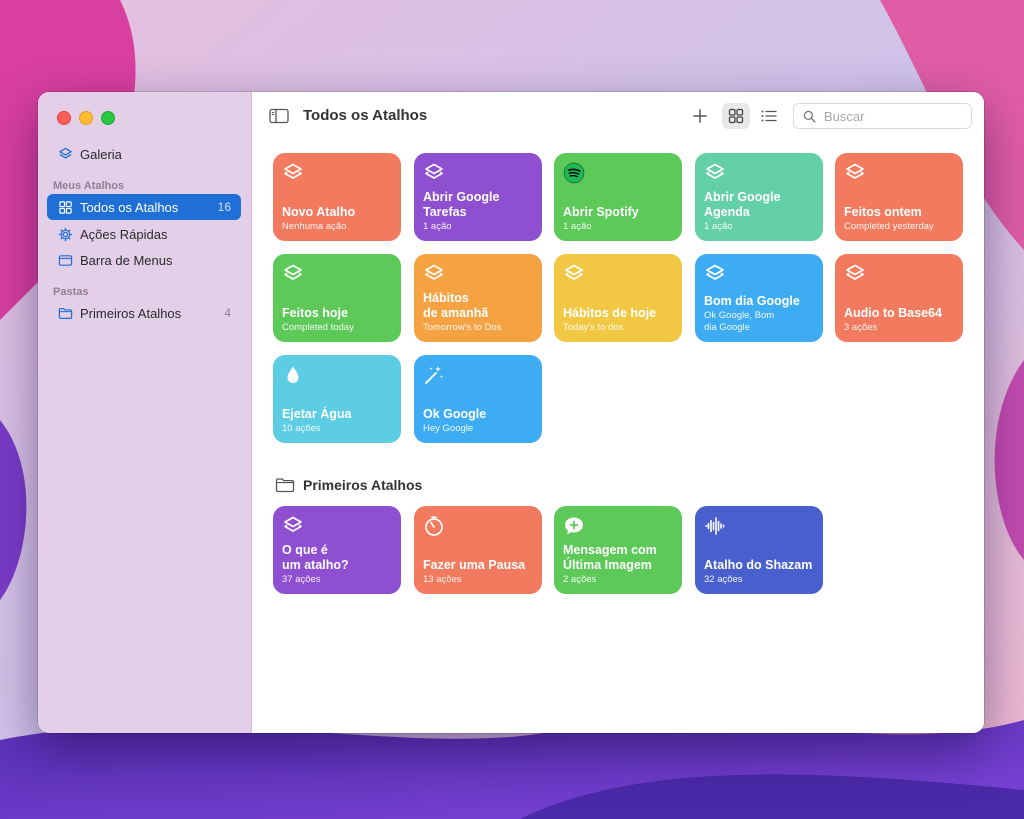 Image resolution: width=1024 pixels, height=819 pixels. Describe the element at coordinates (610, 313) in the screenshot. I see `shortcut-name: Hábitos de hoje` at that location.